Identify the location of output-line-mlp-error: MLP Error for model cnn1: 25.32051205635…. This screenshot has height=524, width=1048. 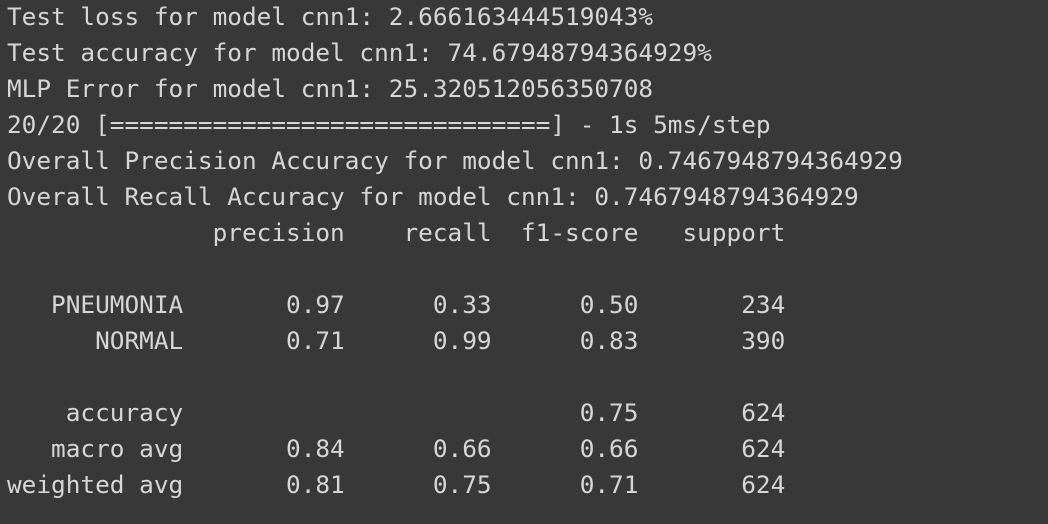
(330, 88).